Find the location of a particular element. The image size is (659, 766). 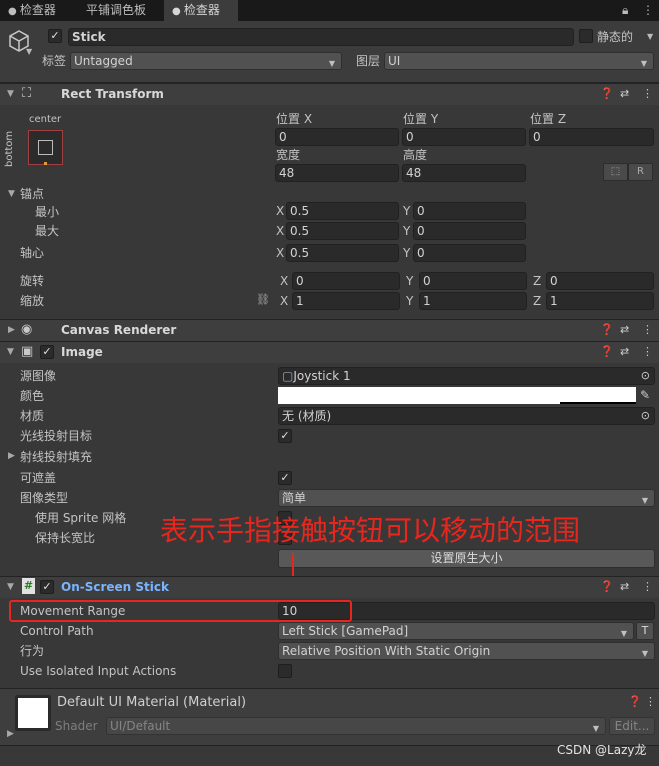

pos-z-label: 位置 Z is located at coordinates (548, 119).